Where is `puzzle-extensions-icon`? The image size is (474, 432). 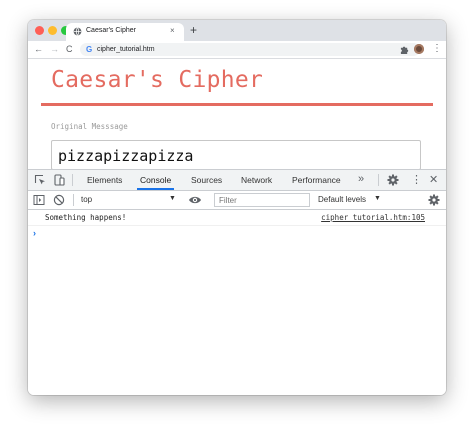 puzzle-extensions-icon is located at coordinates (404, 49).